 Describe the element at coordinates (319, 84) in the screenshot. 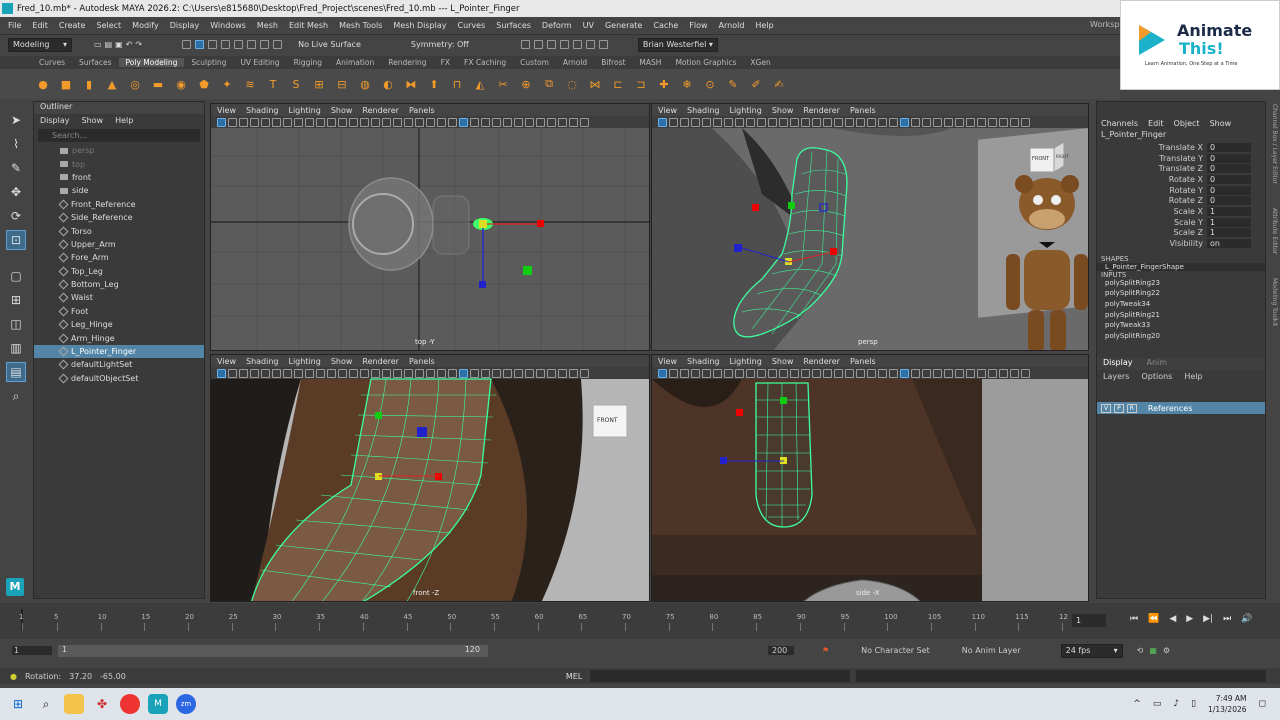

I see `combine-icon: ⊞` at that location.